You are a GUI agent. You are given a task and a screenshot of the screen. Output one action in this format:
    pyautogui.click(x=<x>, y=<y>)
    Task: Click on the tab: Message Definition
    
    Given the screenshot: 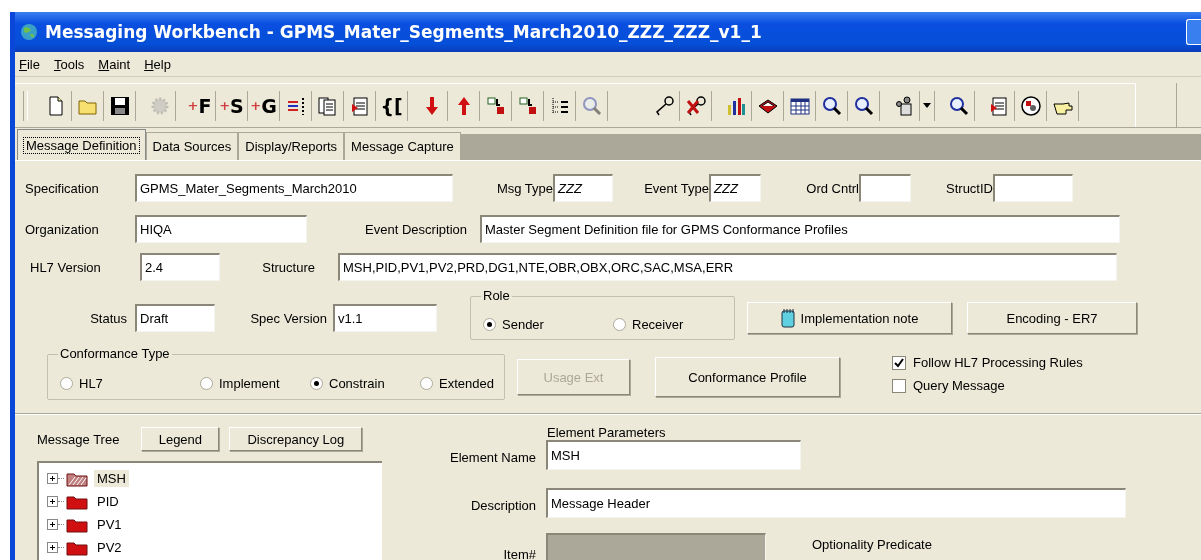 What is the action you would take?
    pyautogui.click(x=81, y=144)
    